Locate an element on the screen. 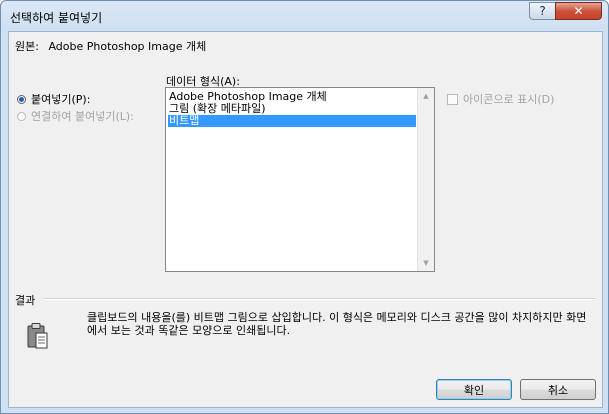  help-icon: ? is located at coordinates (542, 11).